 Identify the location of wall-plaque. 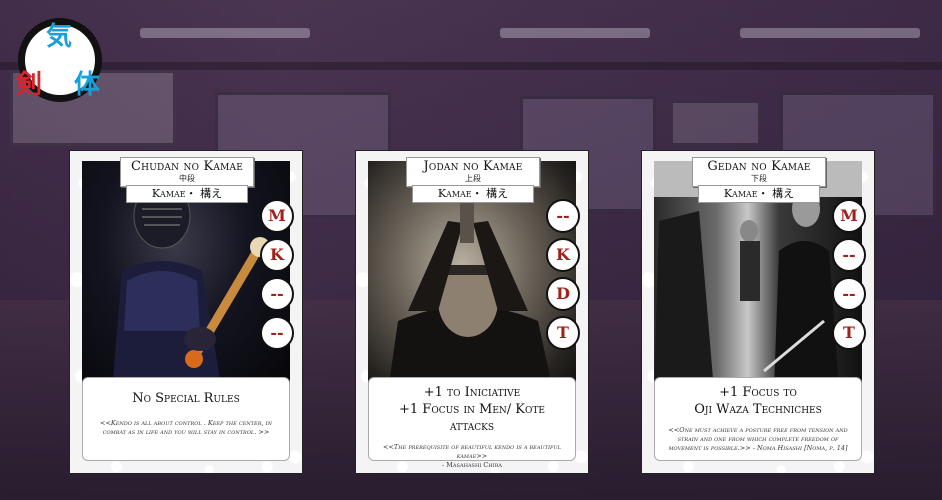
(715, 123).